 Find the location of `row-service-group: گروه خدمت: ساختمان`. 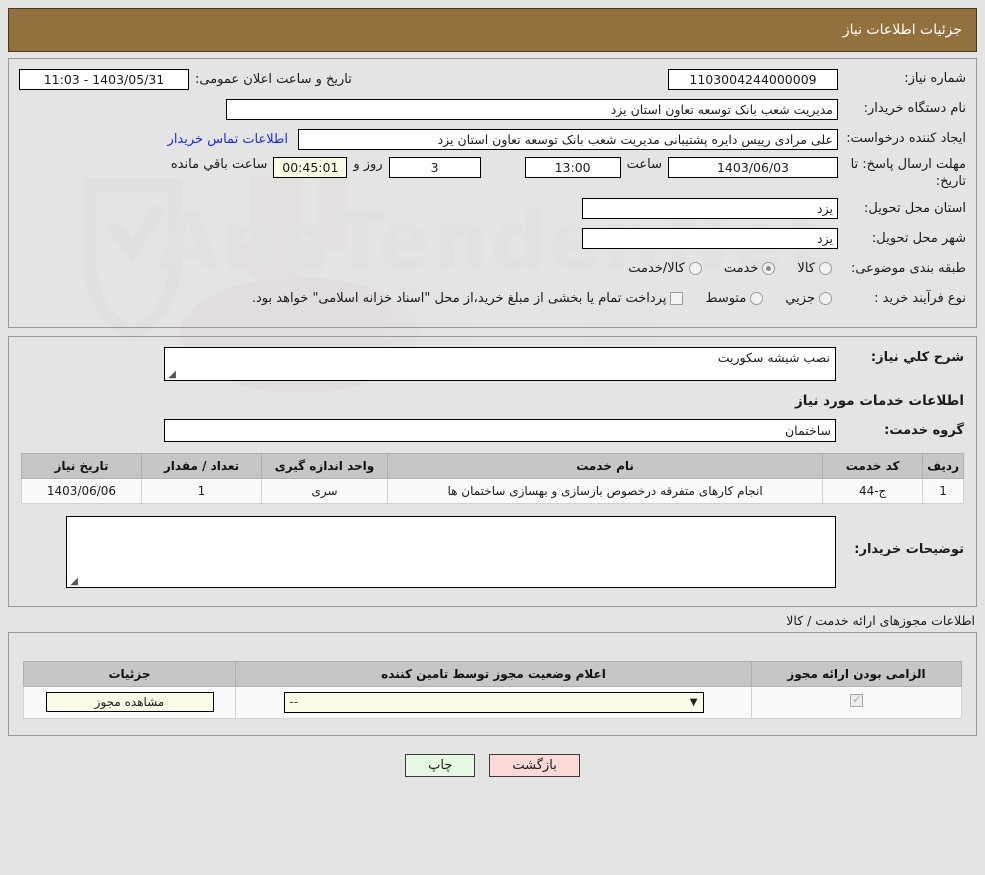

row-service-group: گروه خدمت: ساختمان is located at coordinates (492, 431).